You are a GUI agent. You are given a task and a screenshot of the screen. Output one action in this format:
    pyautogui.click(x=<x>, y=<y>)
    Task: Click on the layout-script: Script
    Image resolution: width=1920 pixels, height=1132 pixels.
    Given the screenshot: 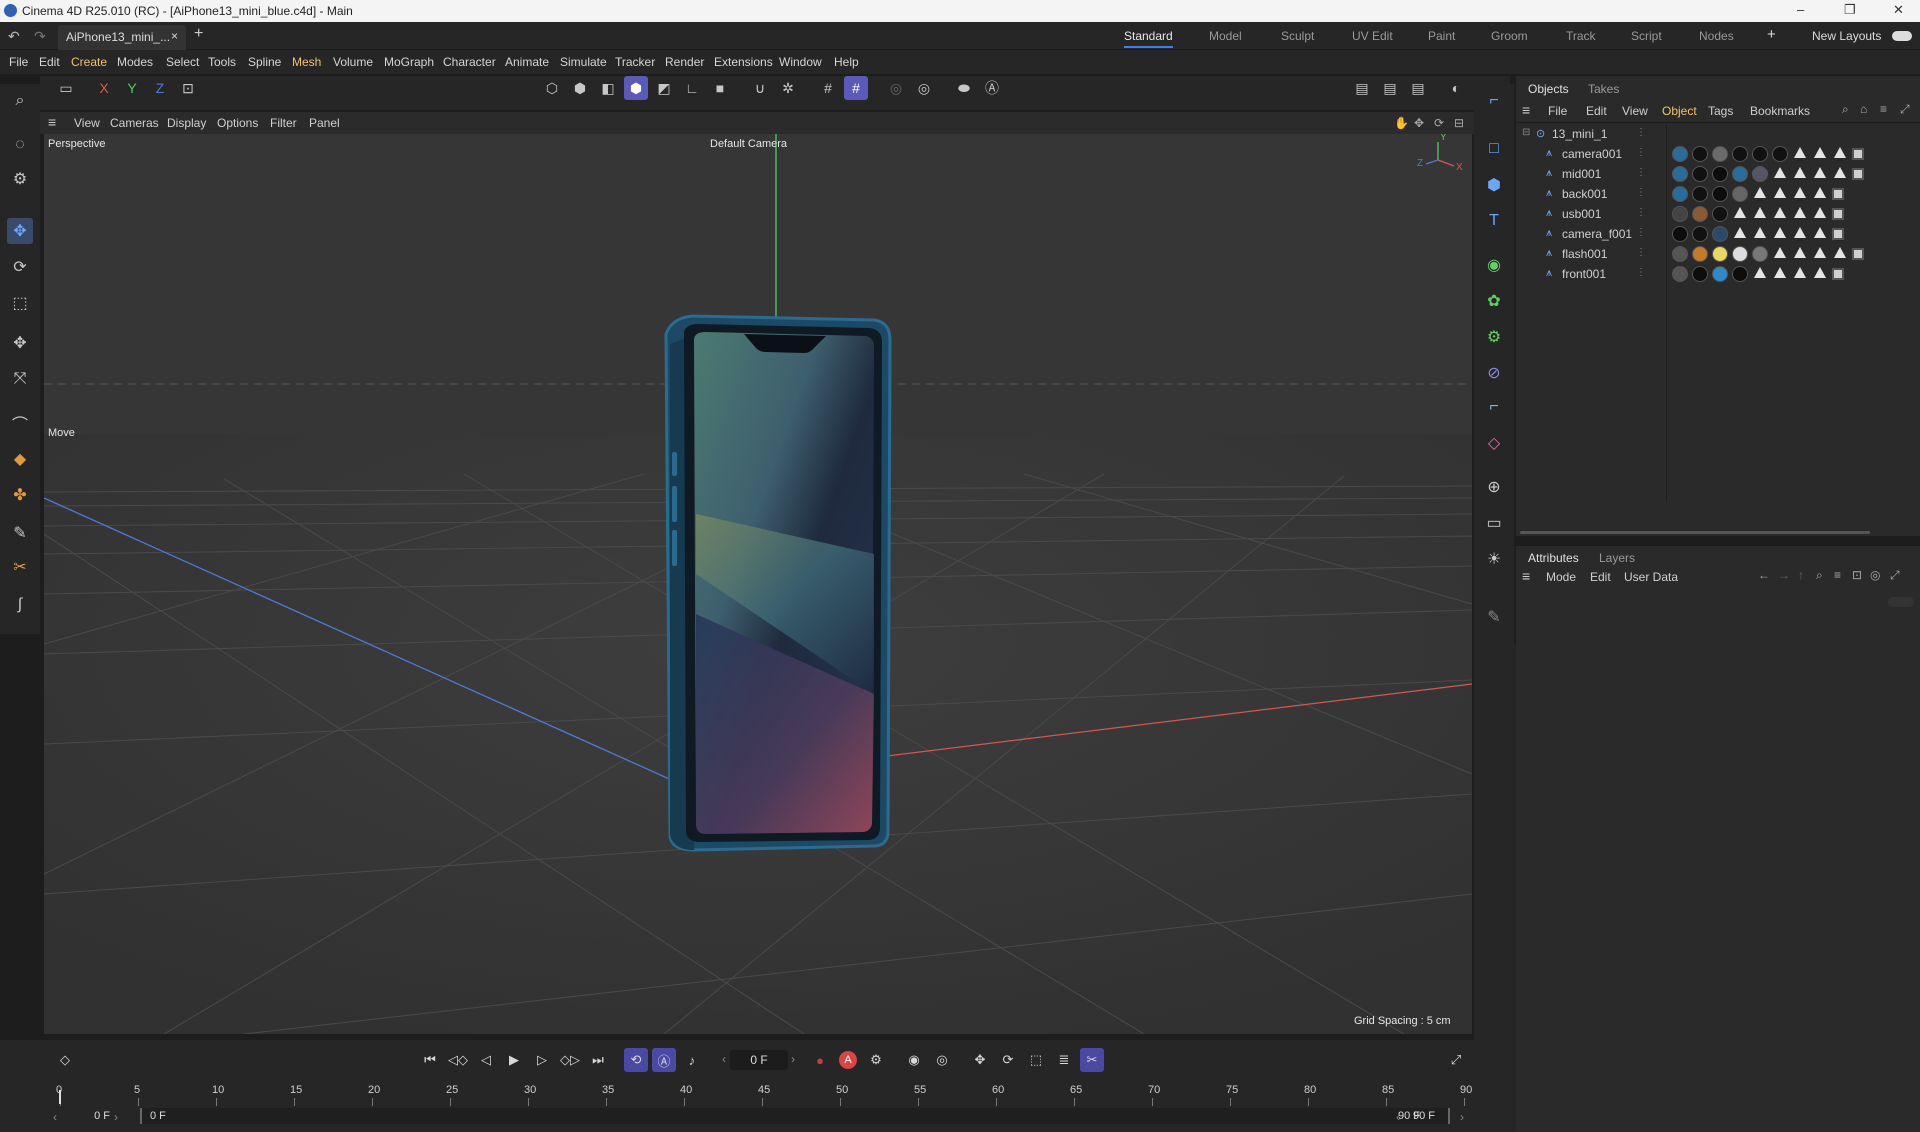 What is the action you would take?
    pyautogui.click(x=1646, y=36)
    